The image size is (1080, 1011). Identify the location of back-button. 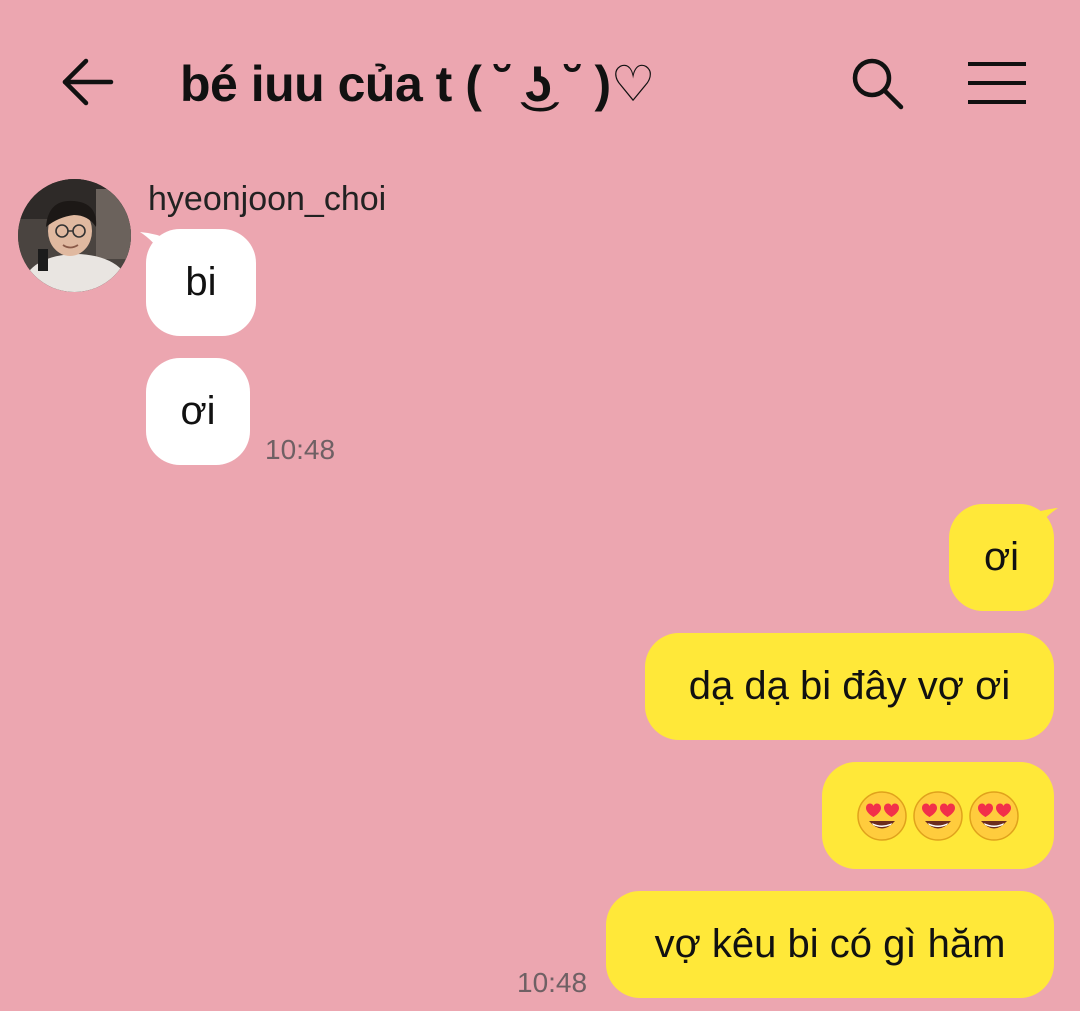
(87, 82).